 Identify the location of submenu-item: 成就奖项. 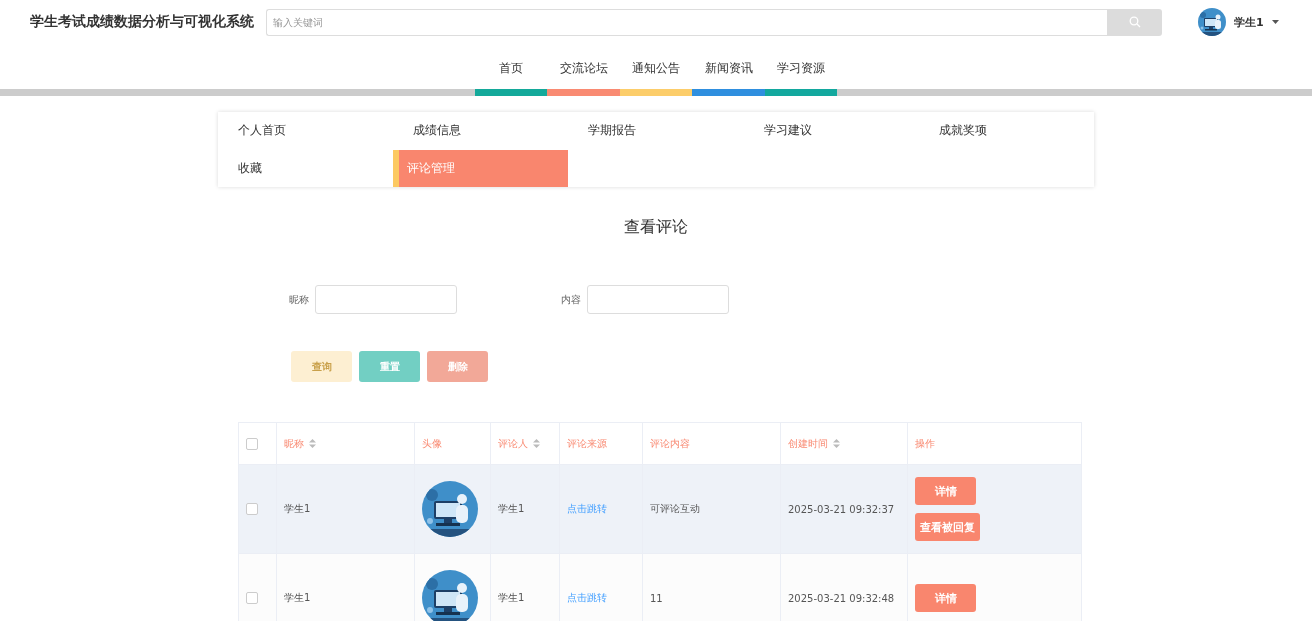
(1006, 131).